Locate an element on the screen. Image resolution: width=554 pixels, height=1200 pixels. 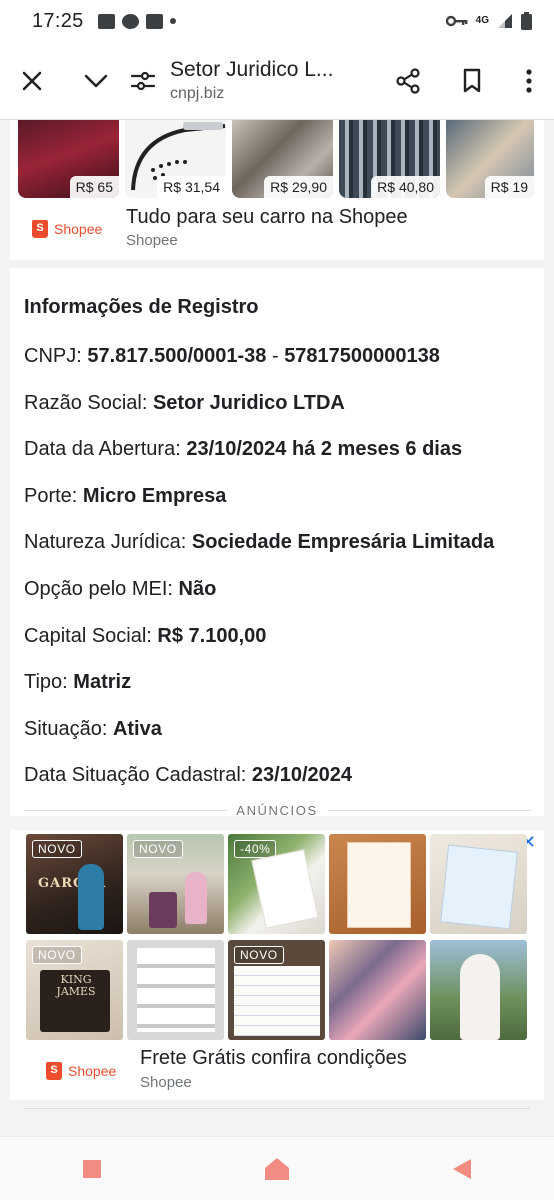
page-info: Setor Juridico L... cnpj.biz is located at coordinates (252, 80).